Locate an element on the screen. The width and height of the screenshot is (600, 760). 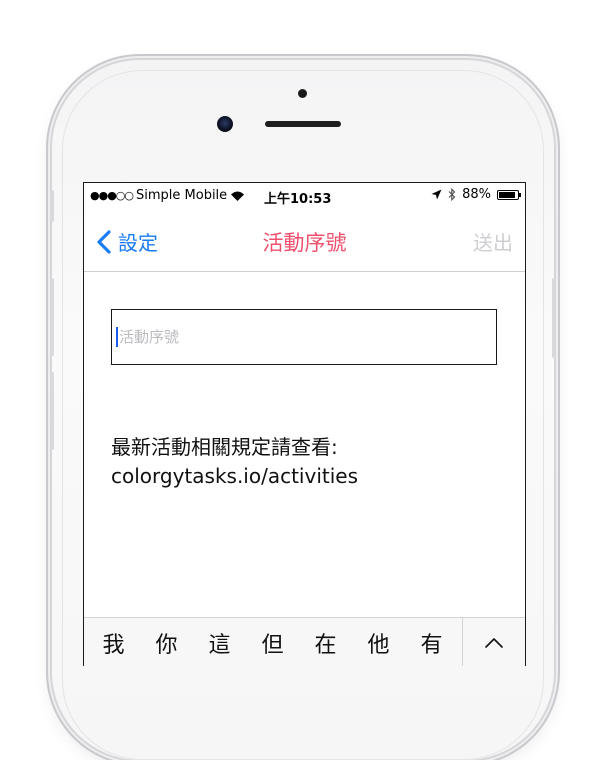
proximity-sensor is located at coordinates (302, 93).